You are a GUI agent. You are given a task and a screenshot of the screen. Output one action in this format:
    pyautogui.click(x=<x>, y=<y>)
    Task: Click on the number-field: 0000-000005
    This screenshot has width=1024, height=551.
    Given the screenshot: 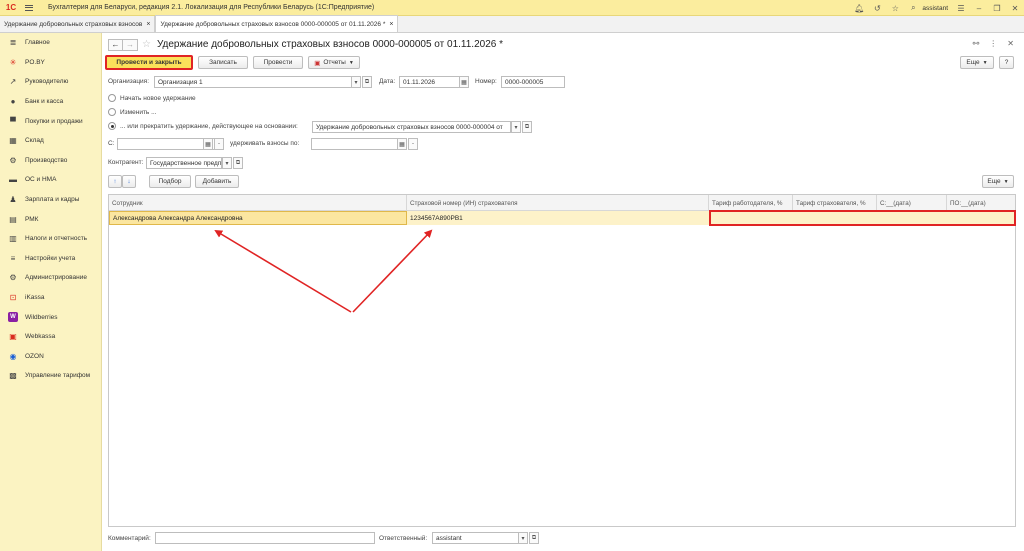 What is the action you would take?
    pyautogui.click(x=533, y=82)
    